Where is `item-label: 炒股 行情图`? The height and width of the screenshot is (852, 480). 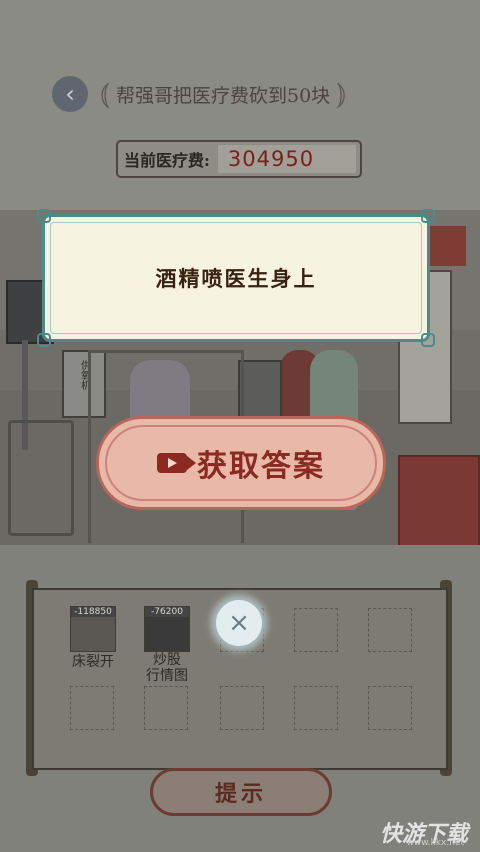
item-label: 炒股 行情图 is located at coordinates (167, 668).